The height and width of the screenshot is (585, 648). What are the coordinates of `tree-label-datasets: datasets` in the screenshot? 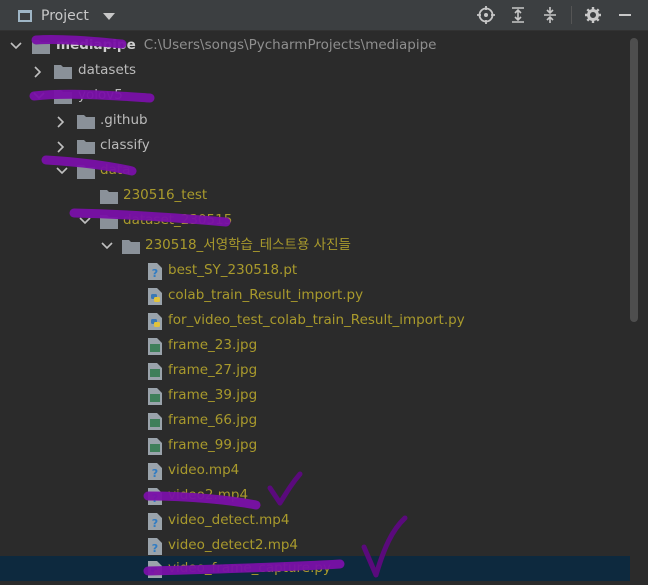 It's located at (107, 70).